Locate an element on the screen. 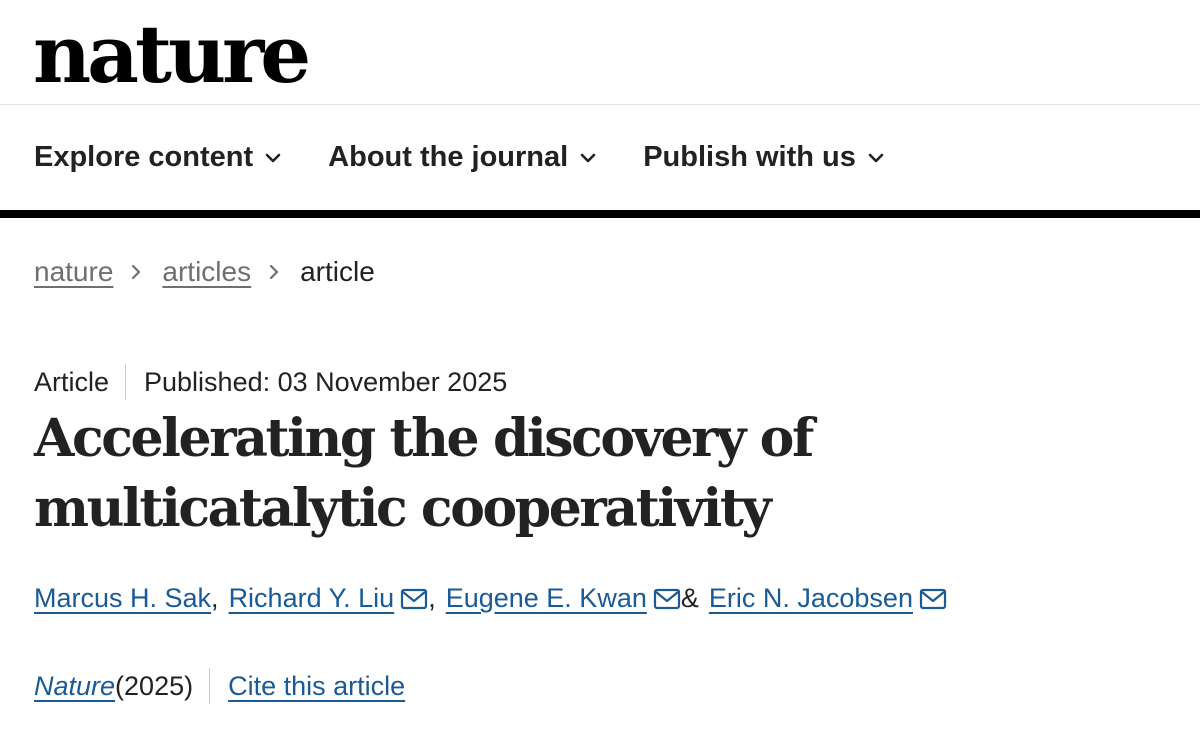 The image size is (1200, 736). nav-explore-content: Explore content is located at coordinates (157, 157).